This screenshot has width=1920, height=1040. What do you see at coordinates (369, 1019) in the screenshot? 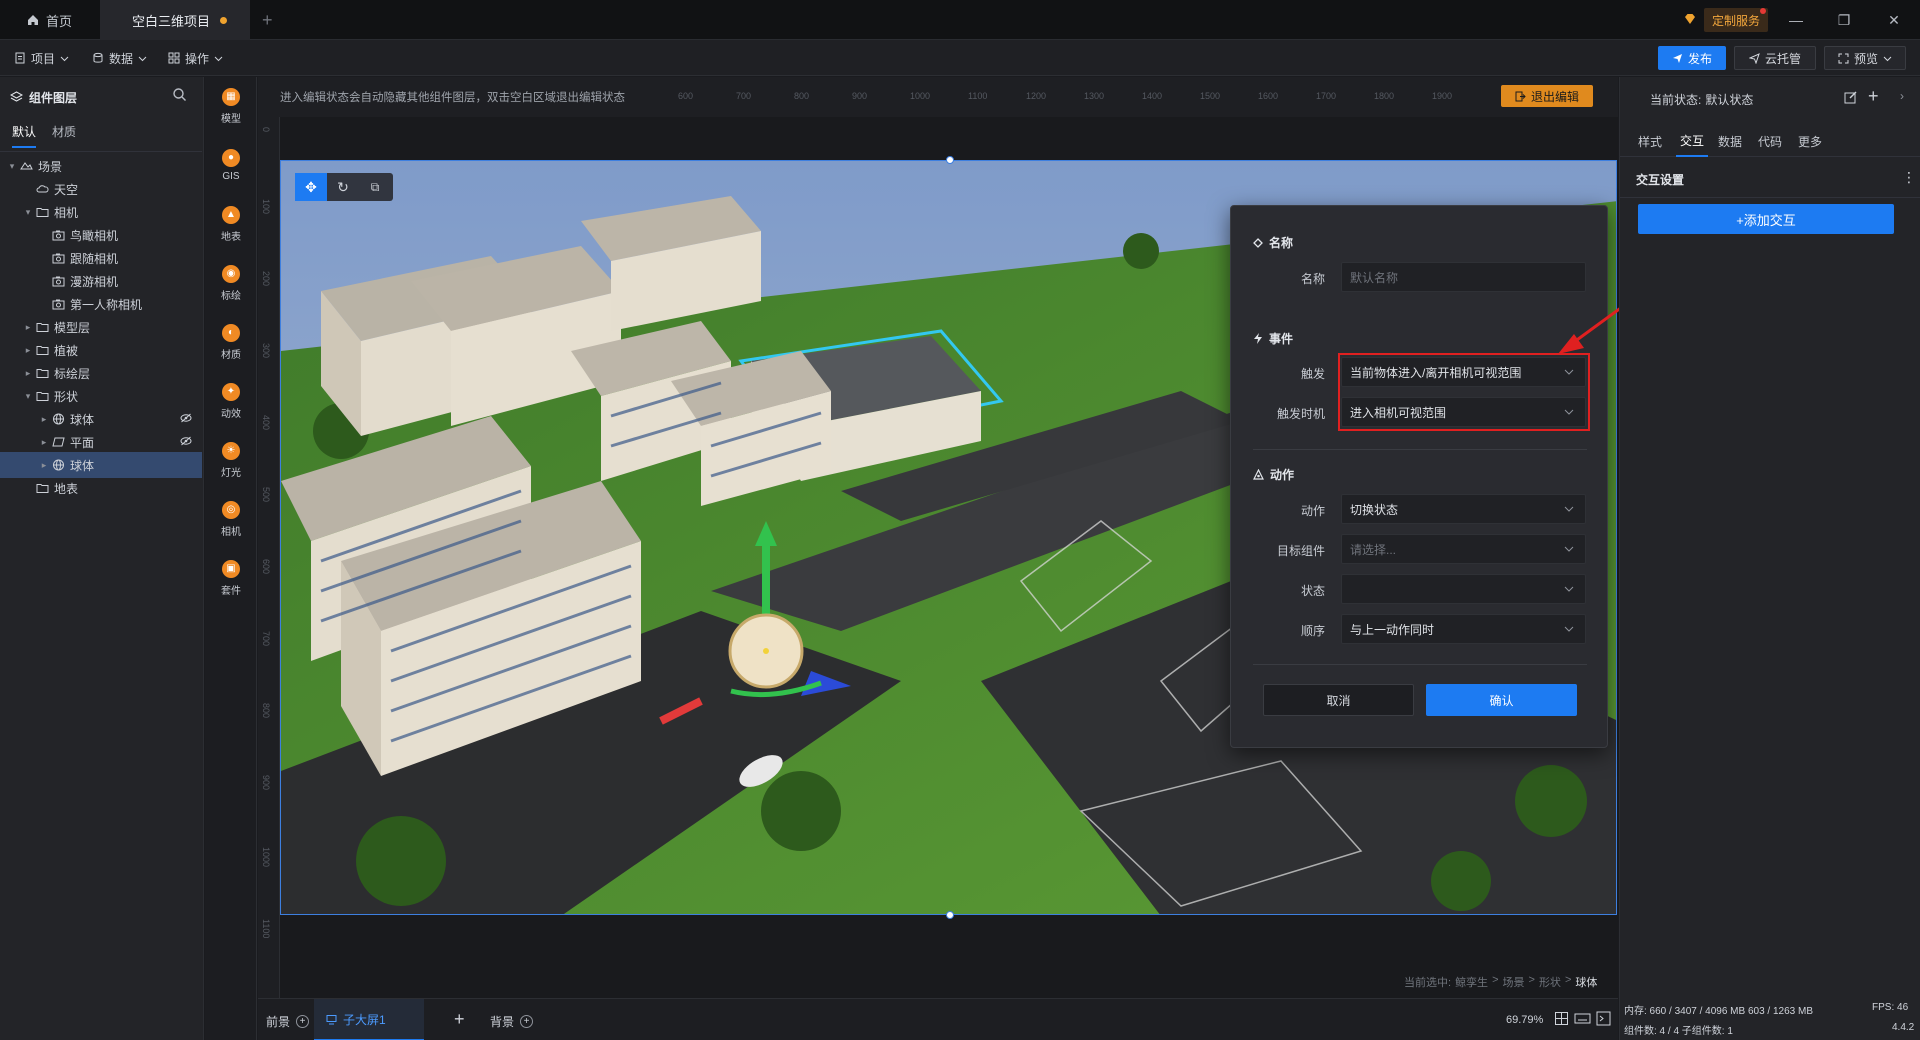
I see `sub-screen-tab: 子大屏1` at bounding box center [369, 1019].